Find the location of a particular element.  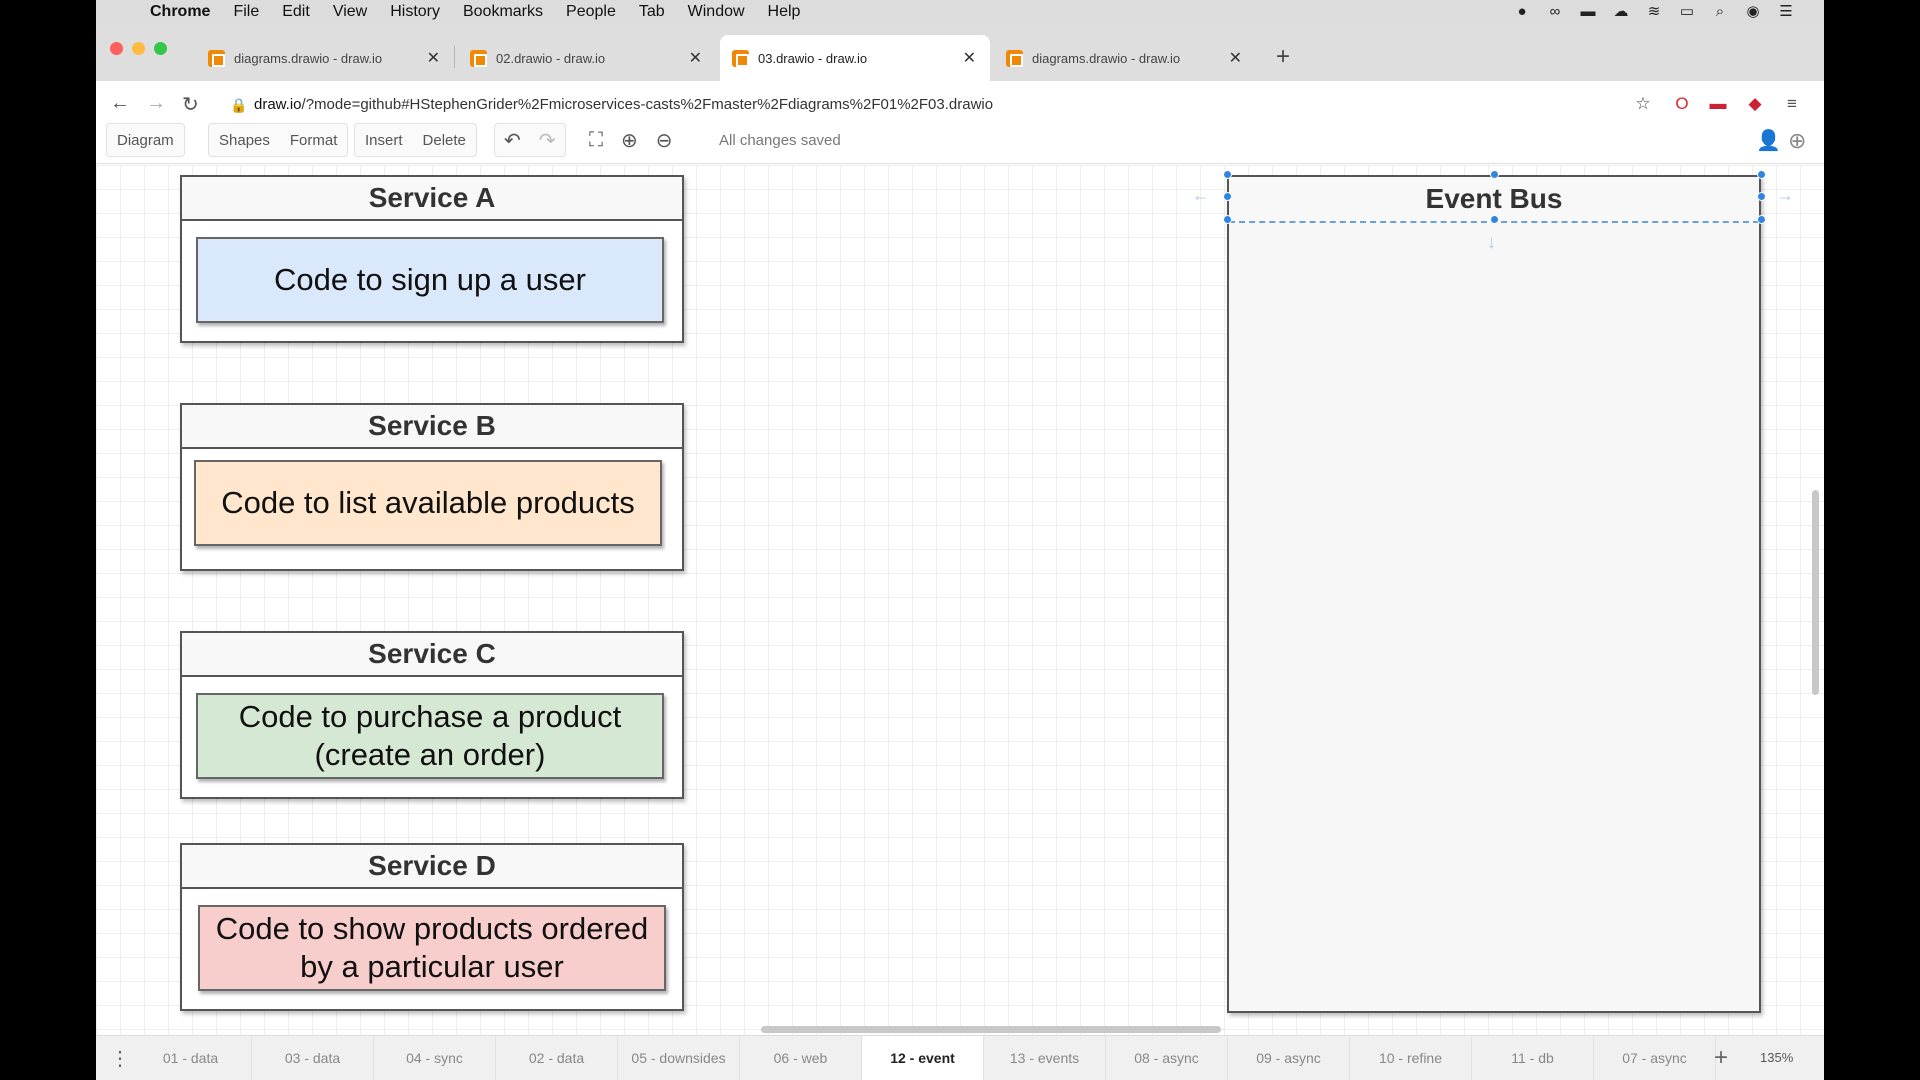

share-user-icon: 👤 is located at coordinates (1768, 140).